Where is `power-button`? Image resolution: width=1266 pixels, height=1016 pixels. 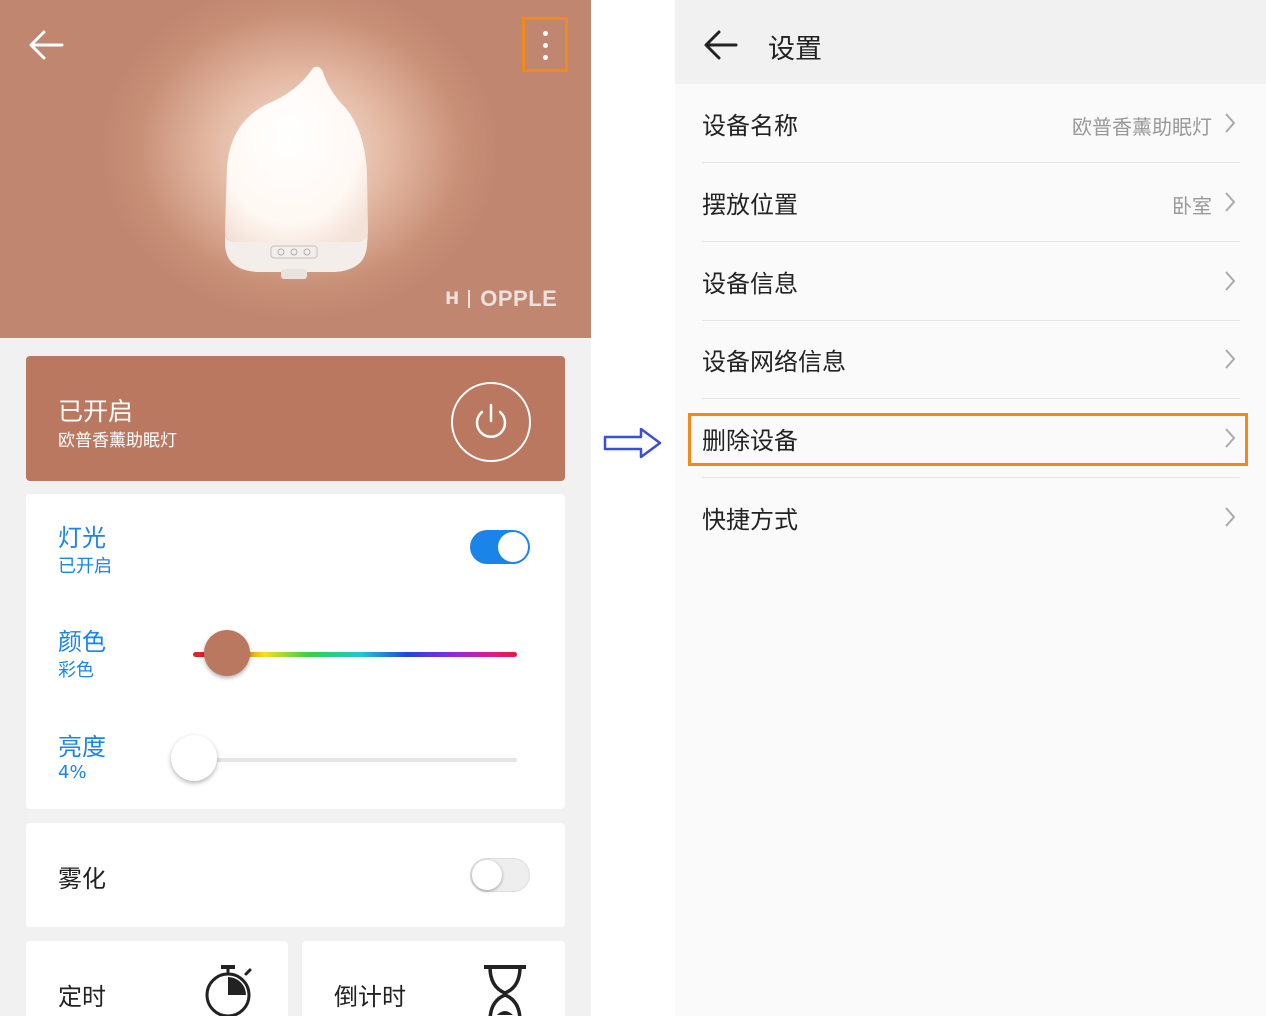
power-button is located at coordinates (491, 422).